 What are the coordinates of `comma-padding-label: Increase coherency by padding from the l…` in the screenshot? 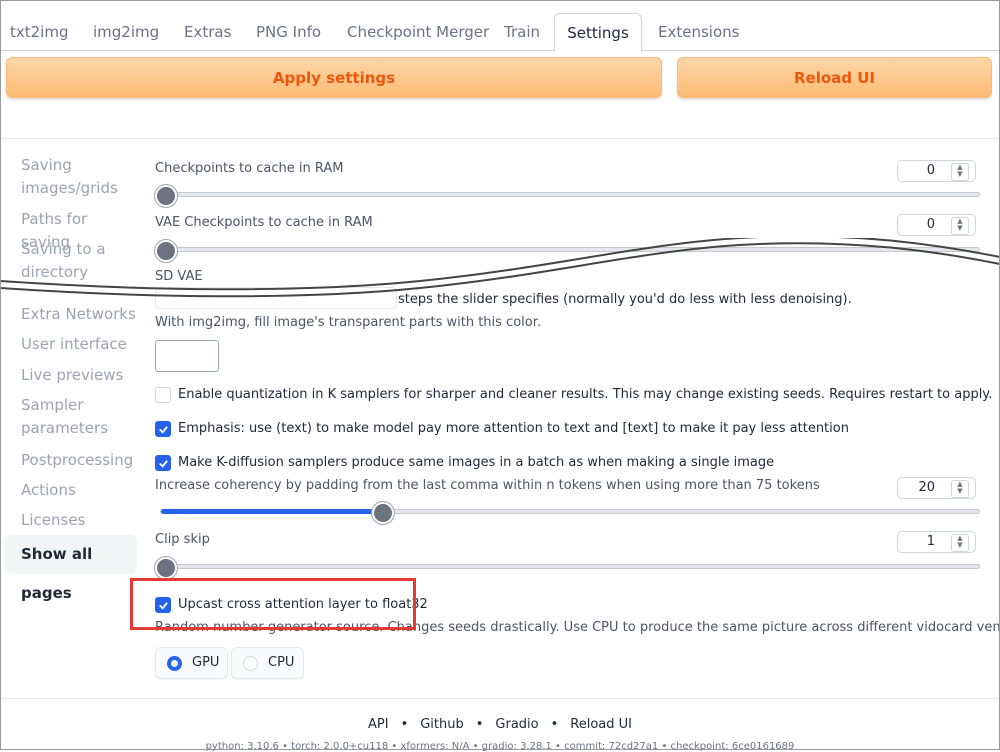 It's located at (487, 485).